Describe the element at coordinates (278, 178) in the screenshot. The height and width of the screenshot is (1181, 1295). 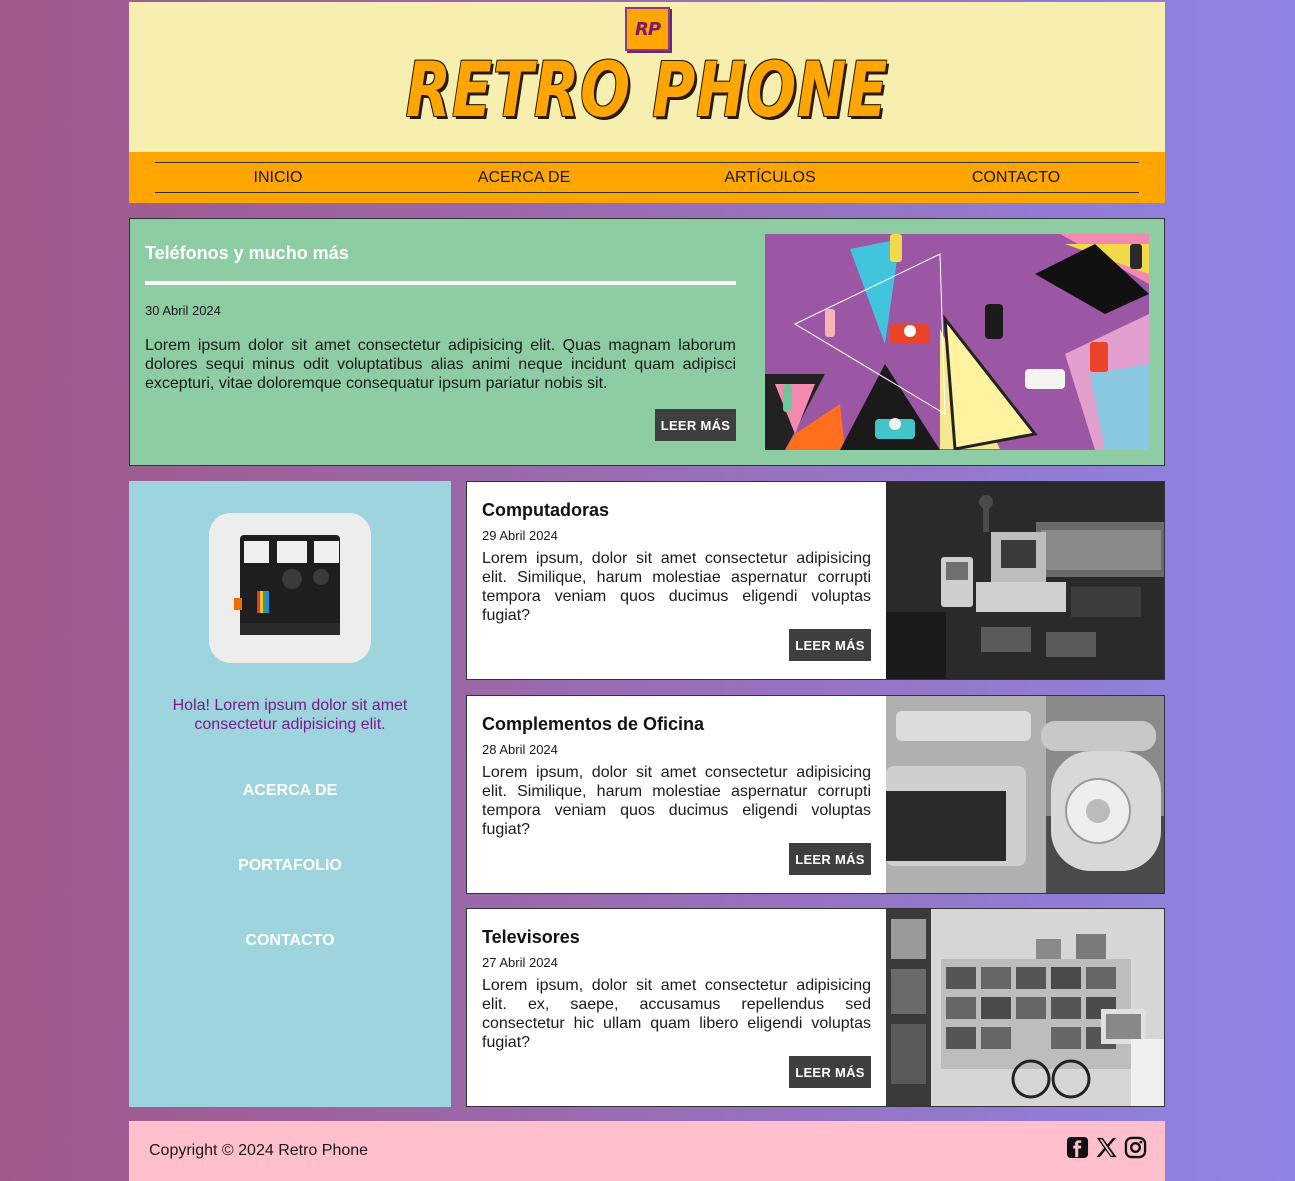
I see `nav-item-inicio: INICIO` at that location.